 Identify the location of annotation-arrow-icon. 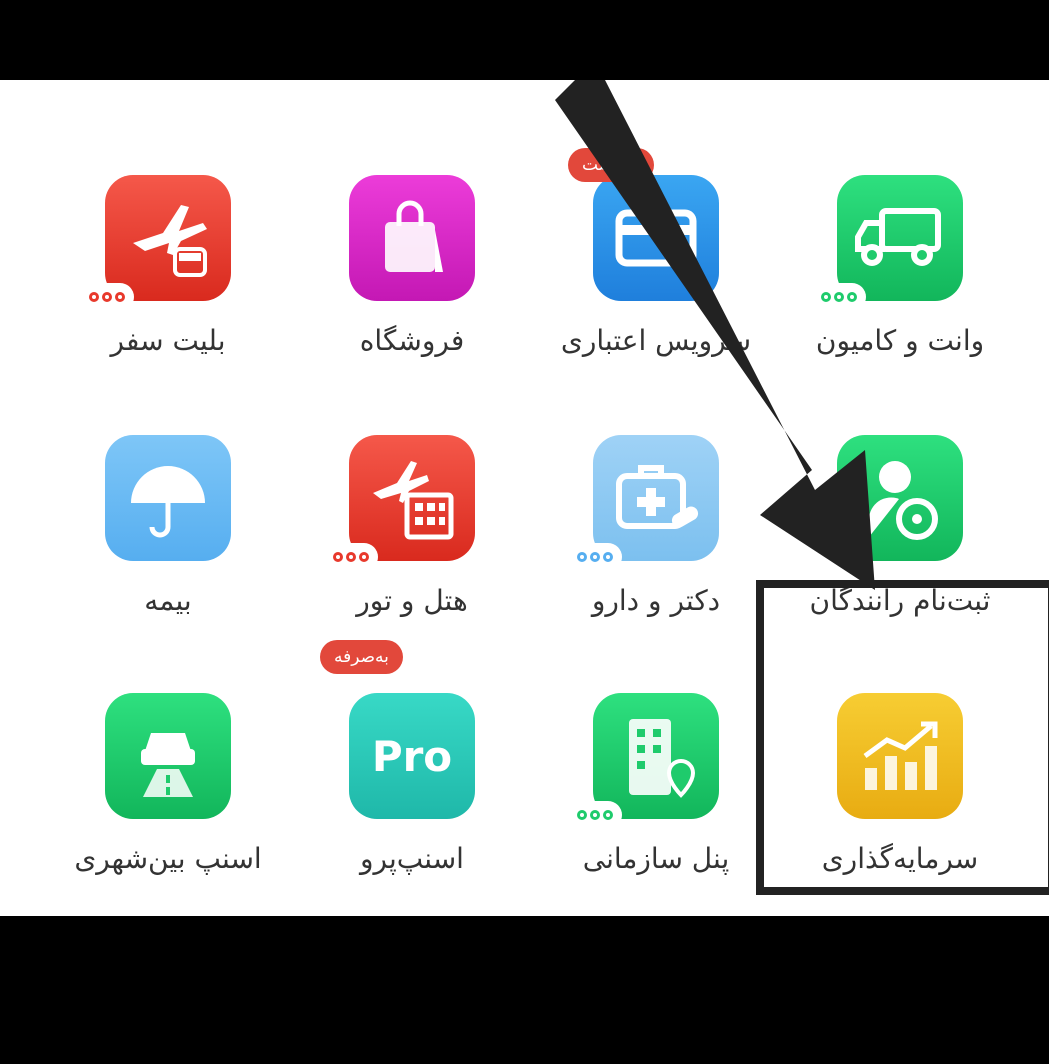
(715, 335).